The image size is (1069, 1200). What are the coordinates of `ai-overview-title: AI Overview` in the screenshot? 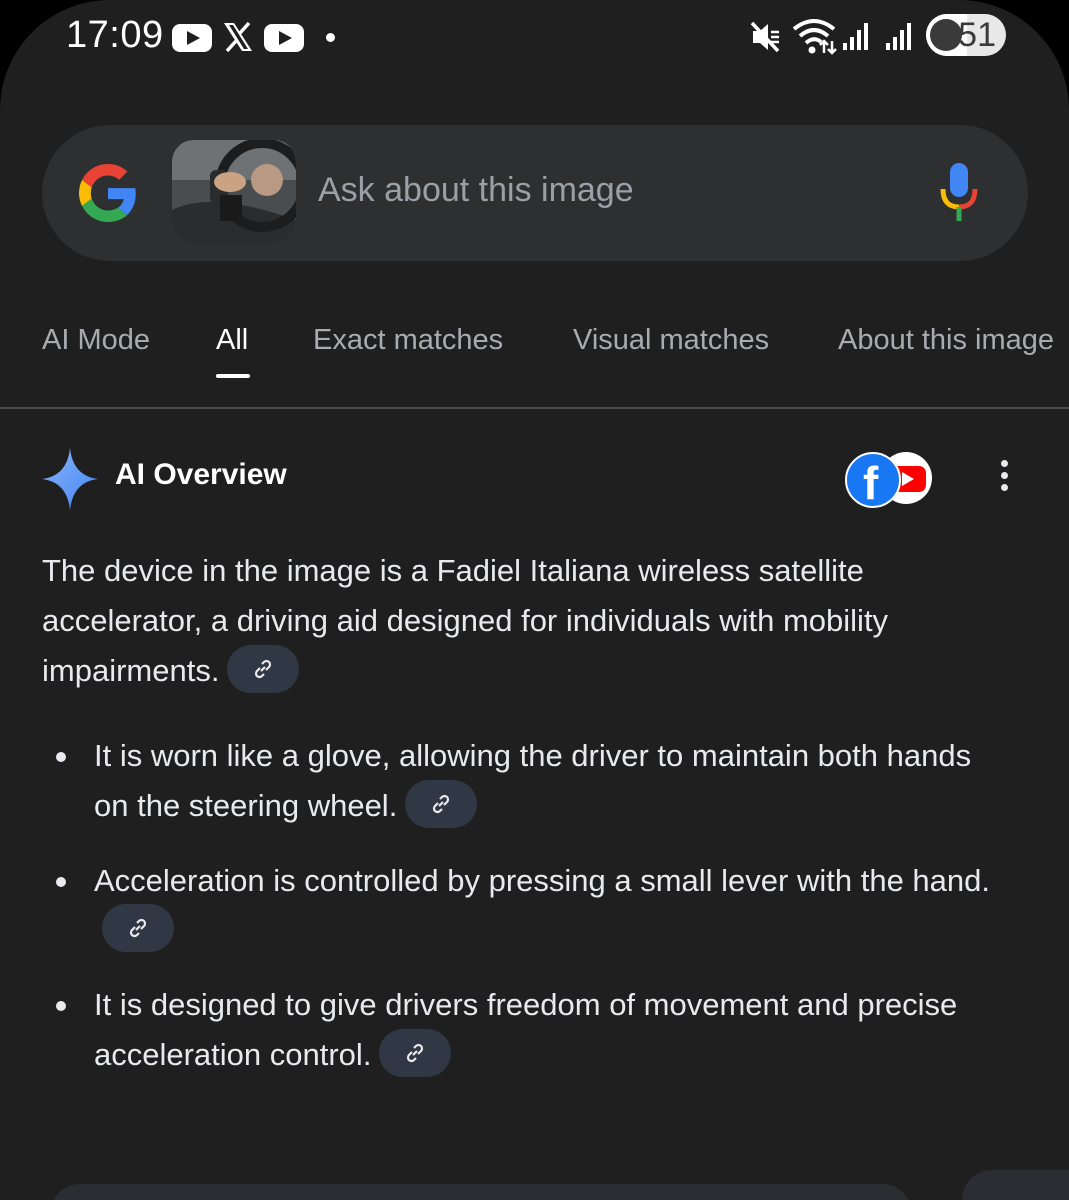 It's located at (201, 474).